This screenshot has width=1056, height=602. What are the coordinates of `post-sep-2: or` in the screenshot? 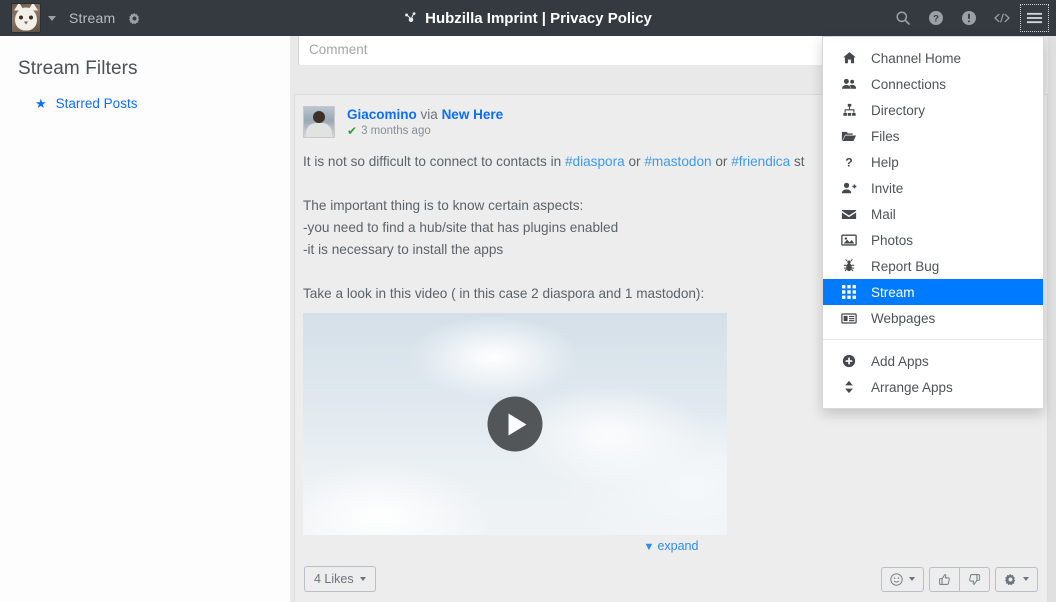 It's located at (721, 161).